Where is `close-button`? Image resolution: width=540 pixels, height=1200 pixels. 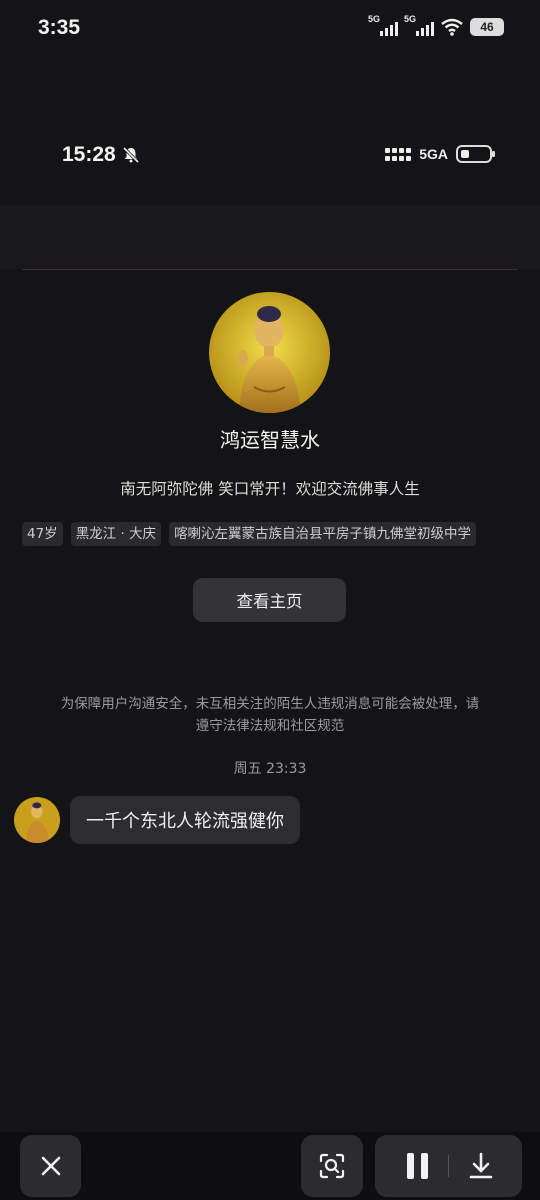 close-button is located at coordinates (50, 1166).